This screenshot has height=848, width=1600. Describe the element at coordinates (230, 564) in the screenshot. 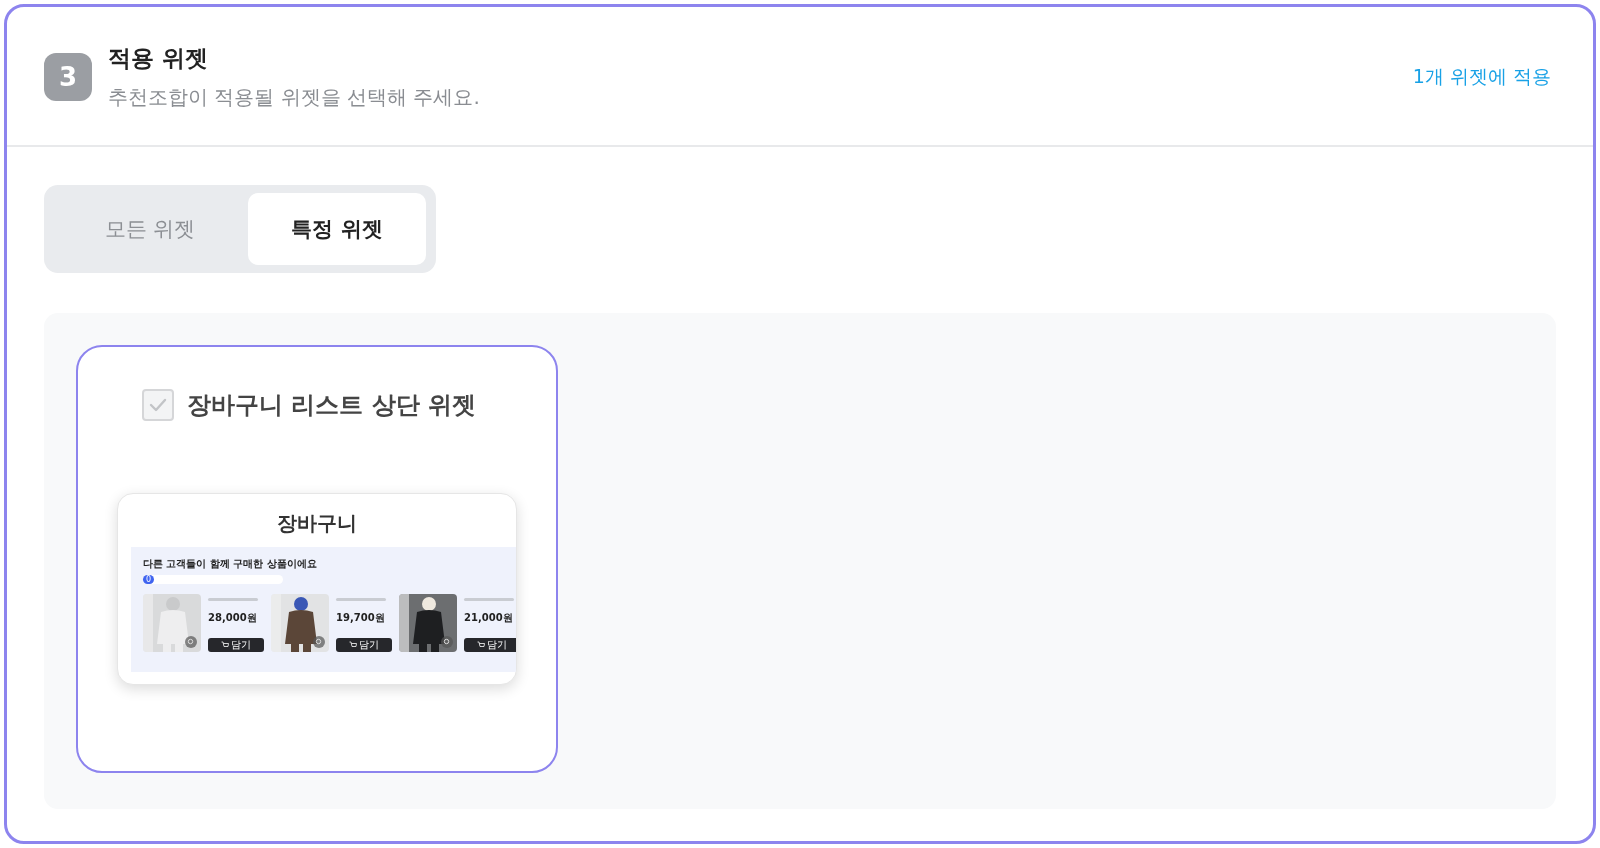

I see `recommendation-heading: 다른 고객들이 함께 구매한 상품이에요` at that location.